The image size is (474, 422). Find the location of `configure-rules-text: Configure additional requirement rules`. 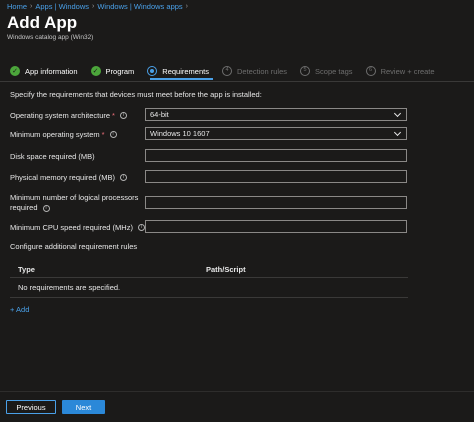

configure-rules-text: Configure additional requirement rules is located at coordinates (74, 246).